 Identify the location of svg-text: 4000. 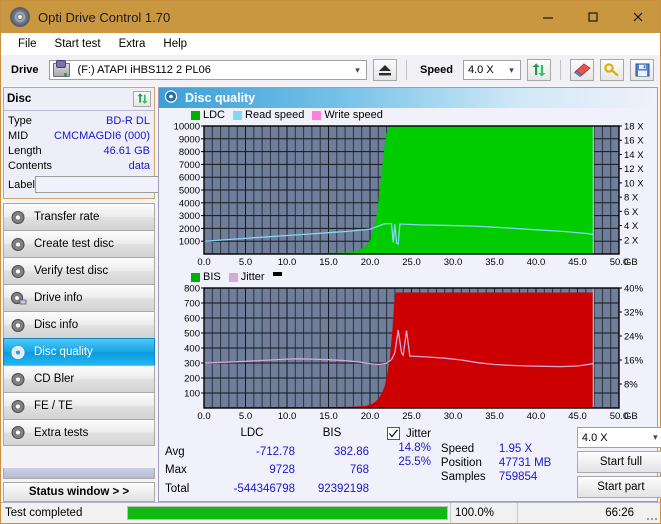
(189, 203).